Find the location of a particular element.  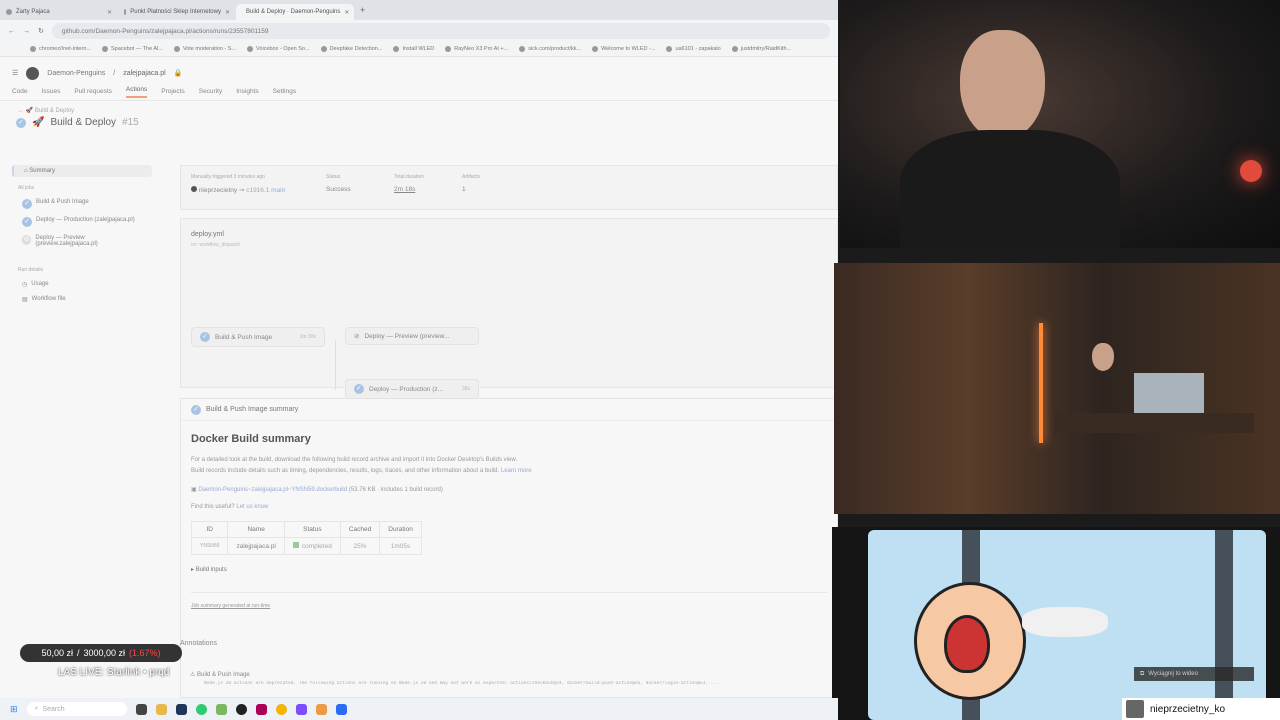

summary-title: Build & Push Image summary is located at coordinates (252, 409).